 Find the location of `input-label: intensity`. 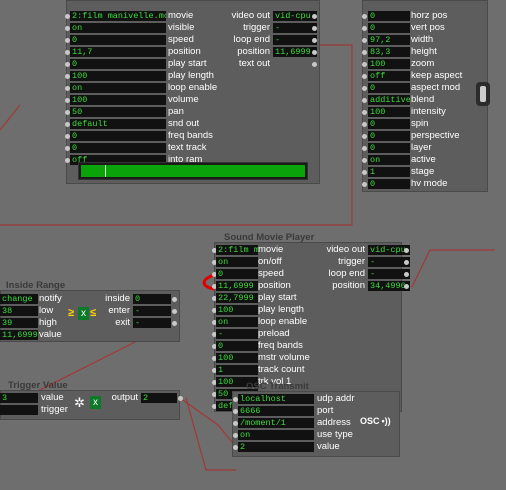

input-label: intensity is located at coordinates (428, 111).